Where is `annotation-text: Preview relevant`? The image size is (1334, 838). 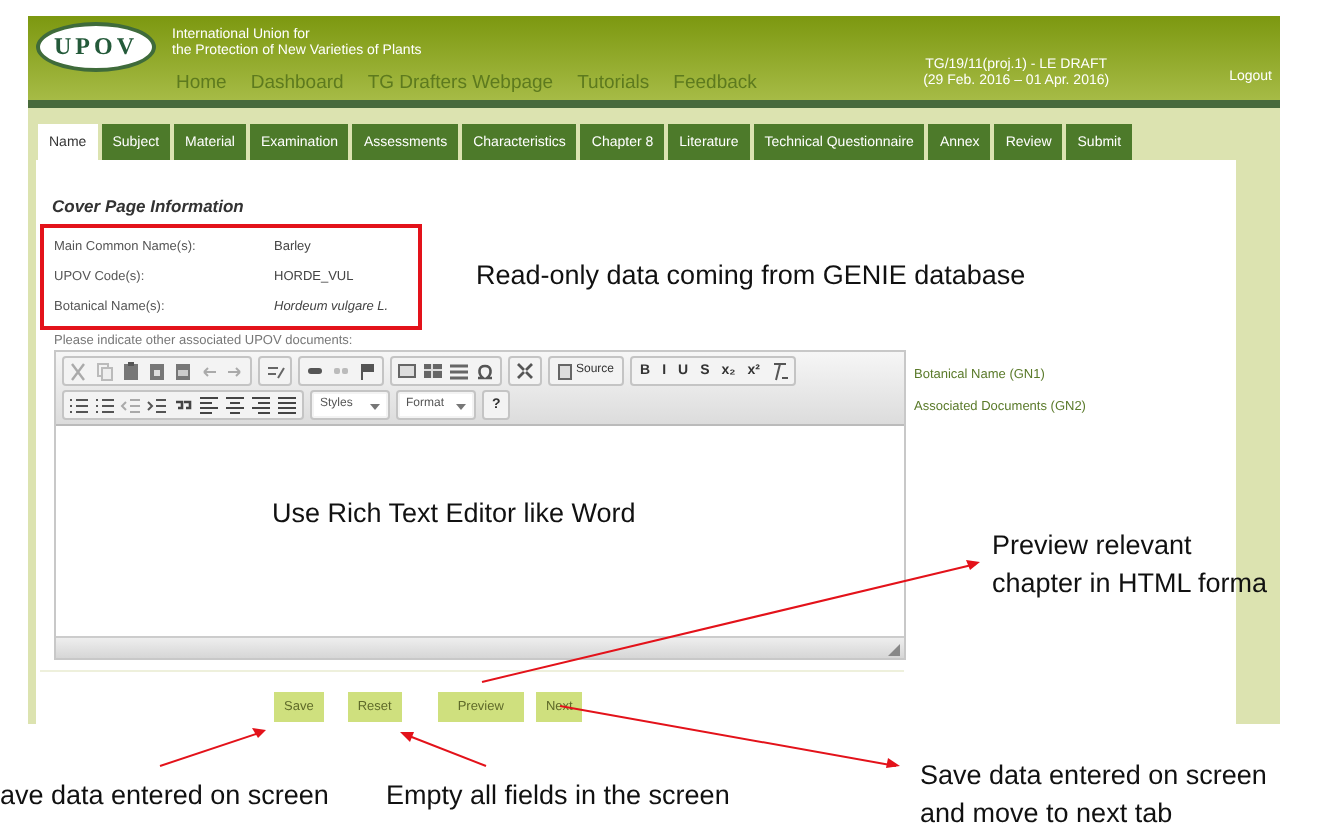
annotation-text: Preview relevant is located at coordinates (1092, 545).